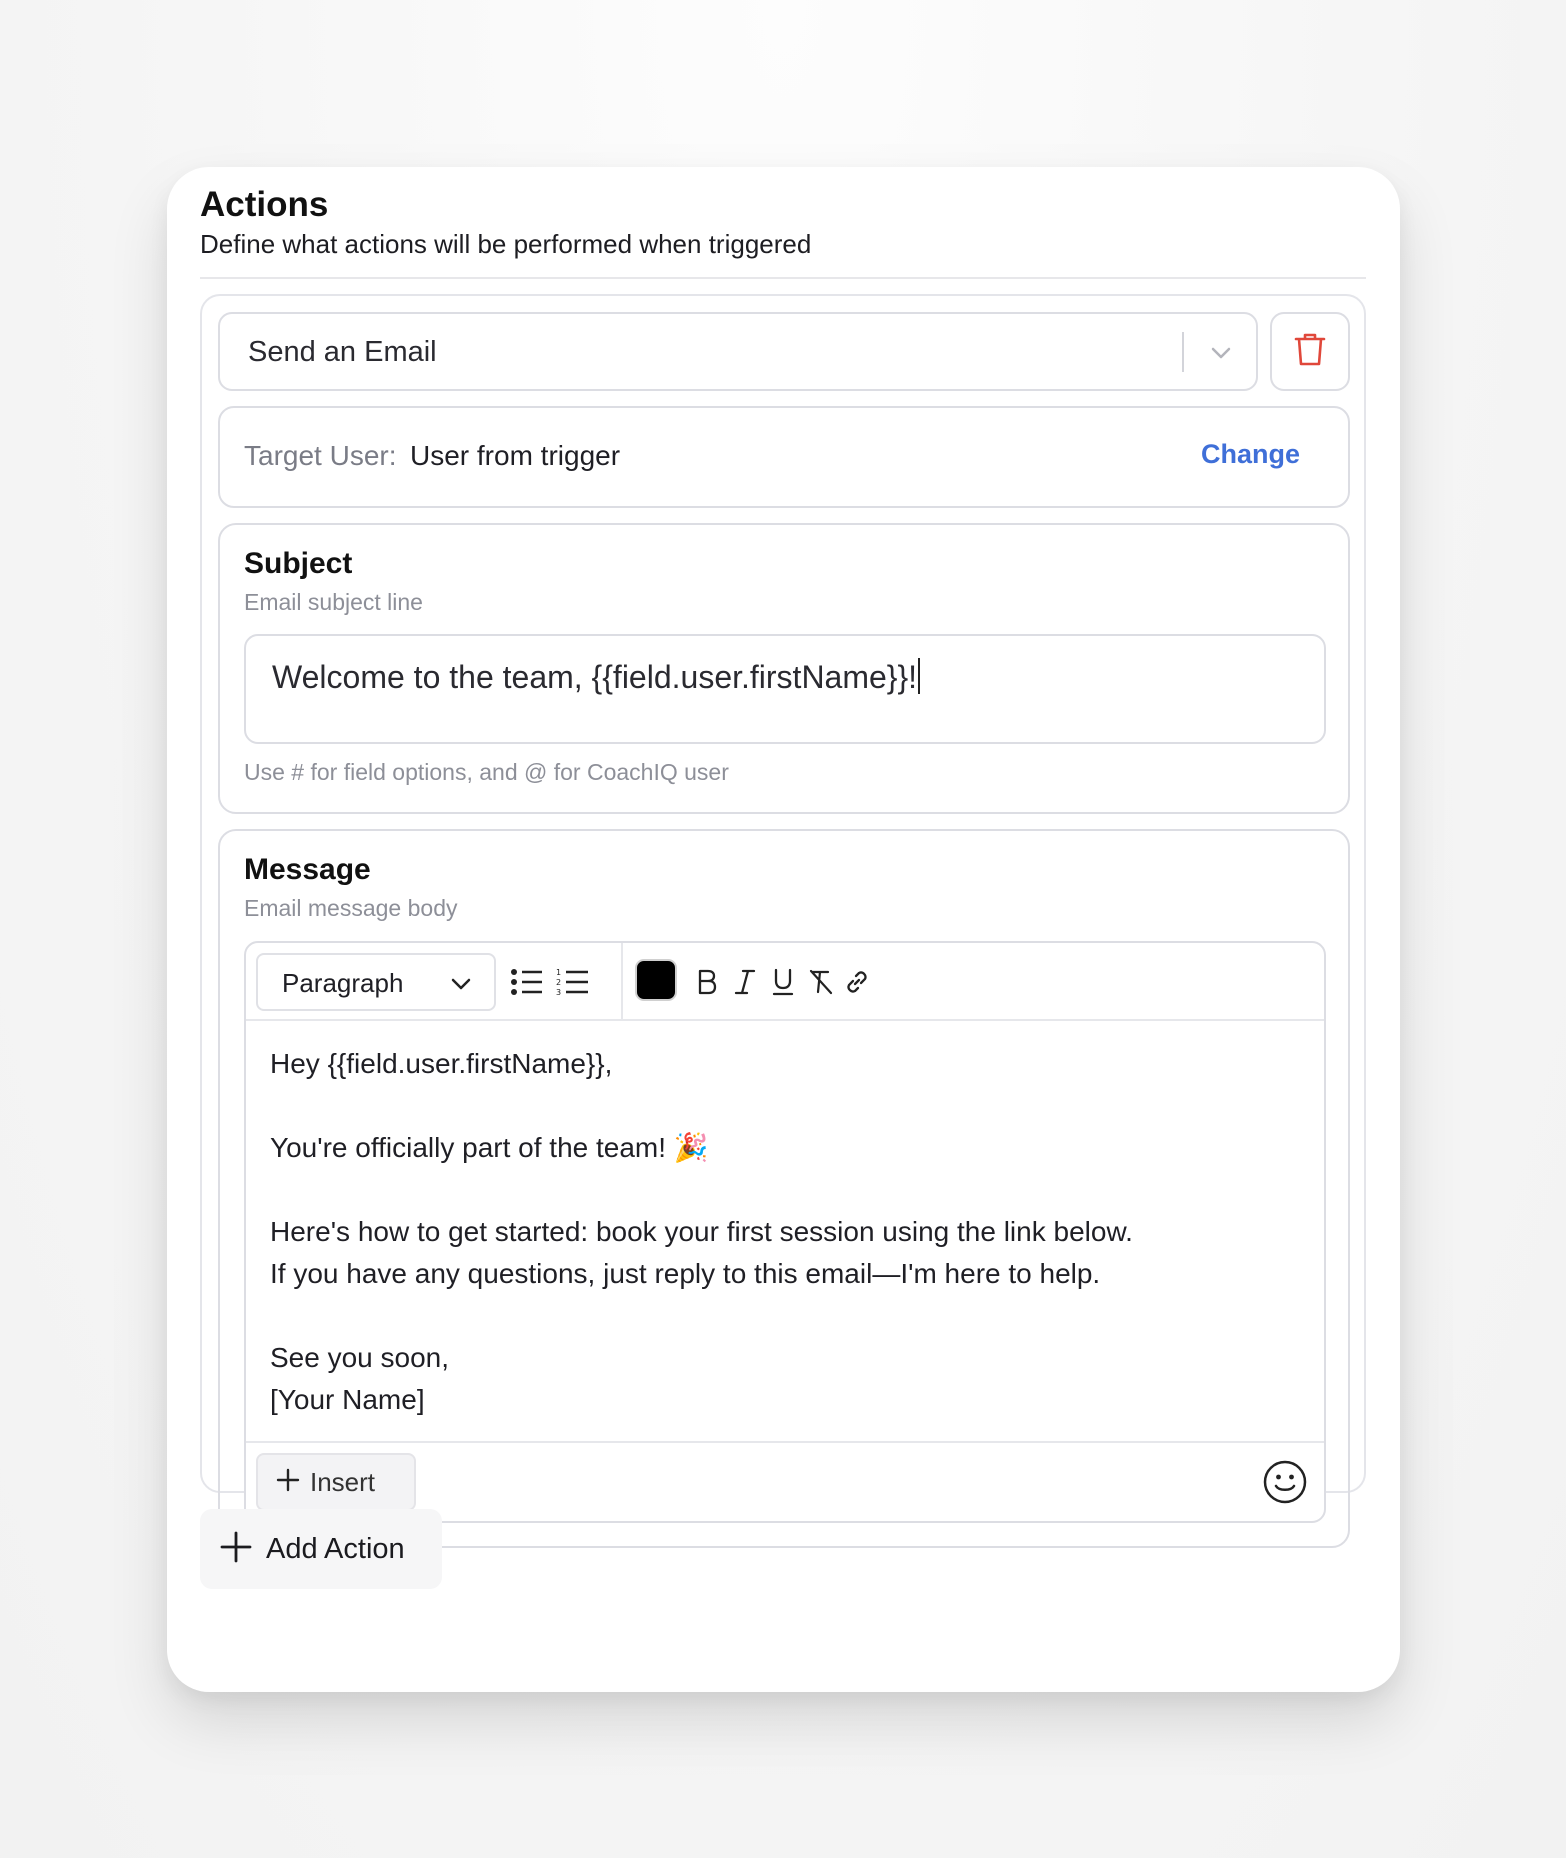  I want to click on message-description: Email message body, so click(351, 908).